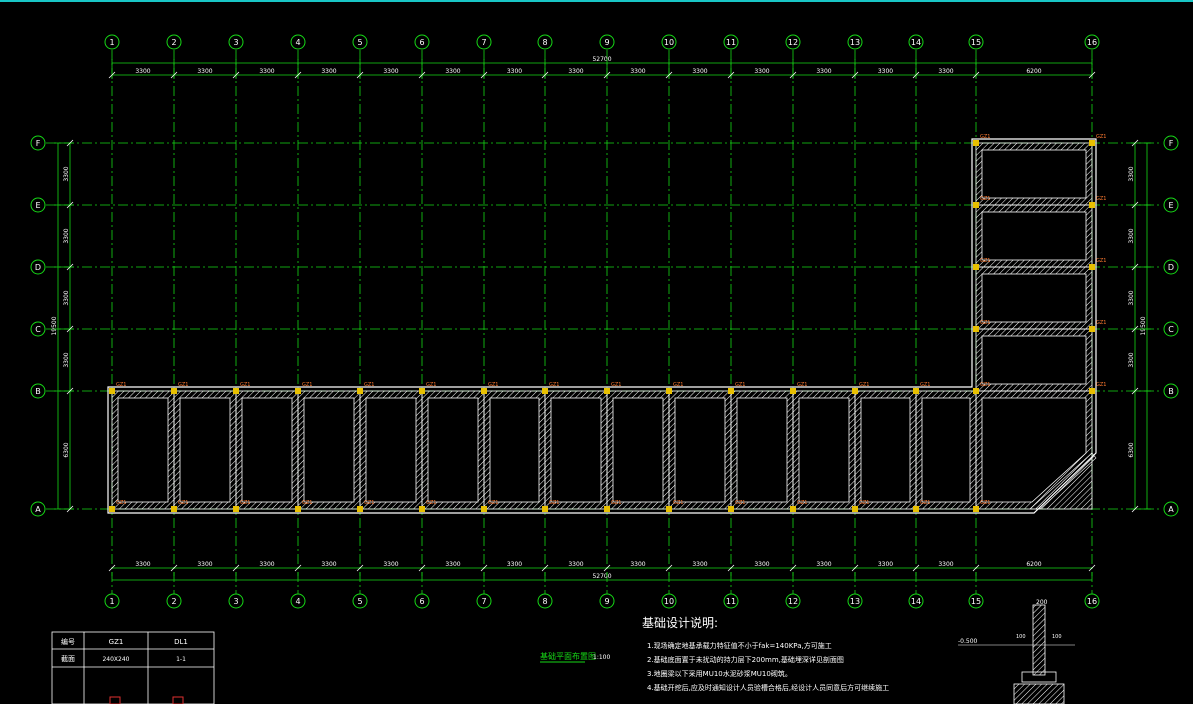  I want to click on axis-label: D, so click(38, 267).